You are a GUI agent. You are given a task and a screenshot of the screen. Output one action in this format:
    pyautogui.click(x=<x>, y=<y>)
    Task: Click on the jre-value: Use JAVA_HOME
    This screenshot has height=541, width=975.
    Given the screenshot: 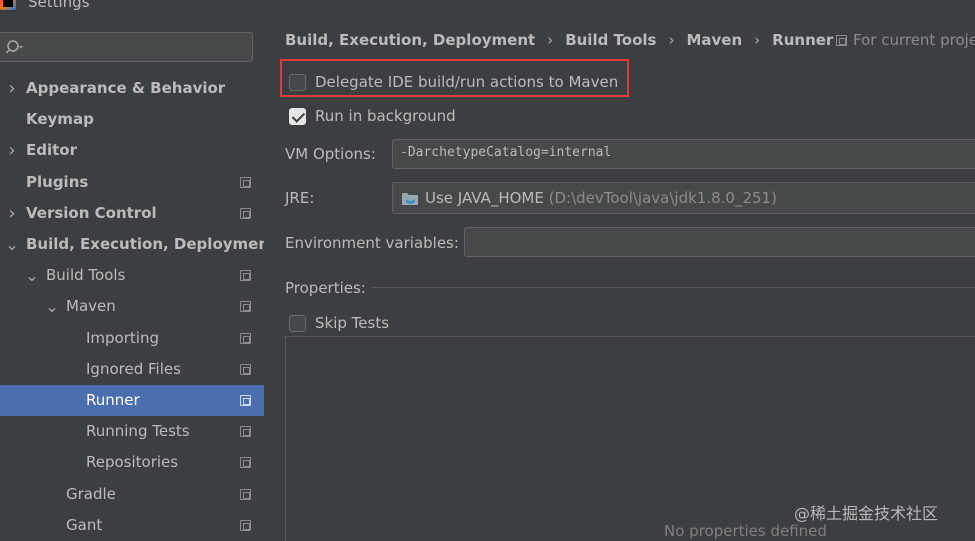 What is the action you would take?
    pyautogui.click(x=484, y=198)
    